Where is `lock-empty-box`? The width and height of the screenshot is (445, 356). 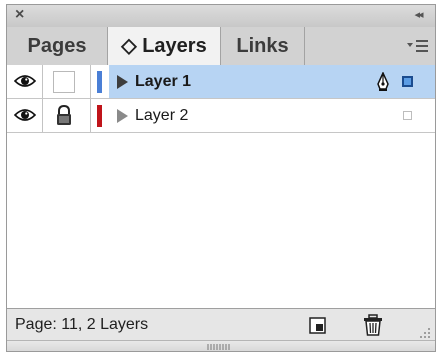
lock-empty-box is located at coordinates (64, 82).